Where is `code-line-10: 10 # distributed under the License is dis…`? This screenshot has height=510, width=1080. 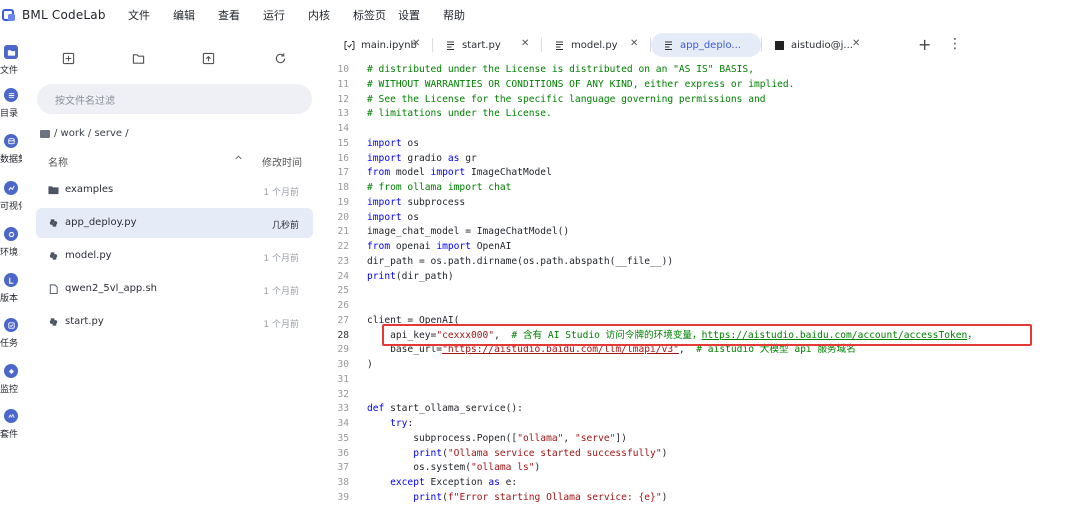 code-line-10: 10 # distributed under the License is dis… is located at coordinates (701, 70).